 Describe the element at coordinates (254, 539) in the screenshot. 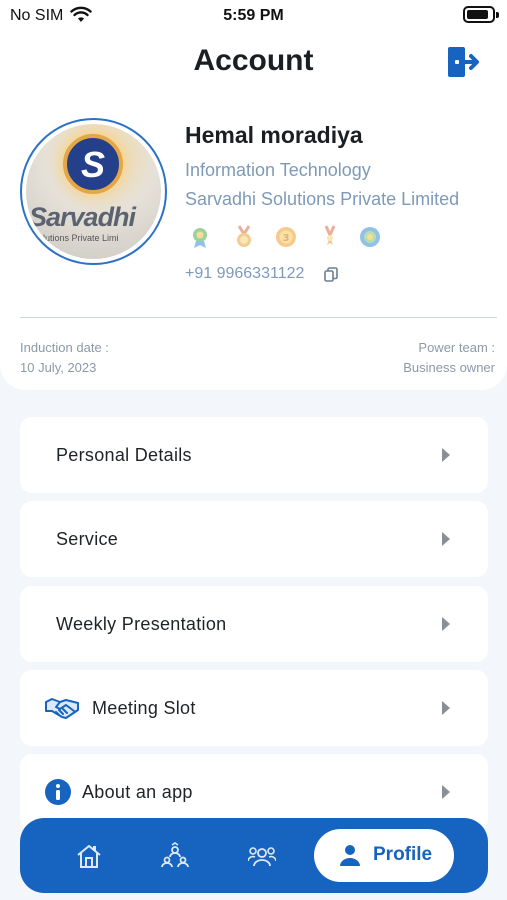

I see `menu-item-service: Service` at that location.